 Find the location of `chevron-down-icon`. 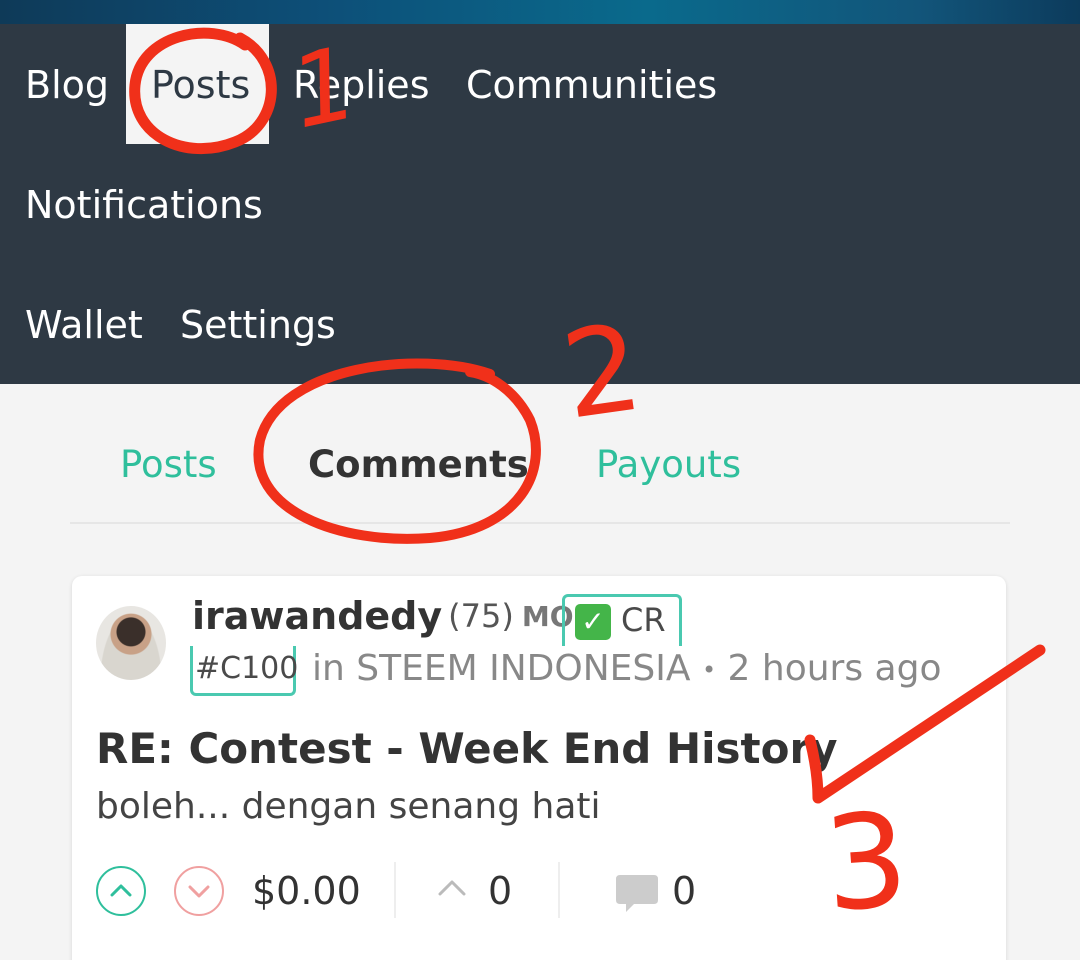

chevron-down-icon is located at coordinates (199, 891).